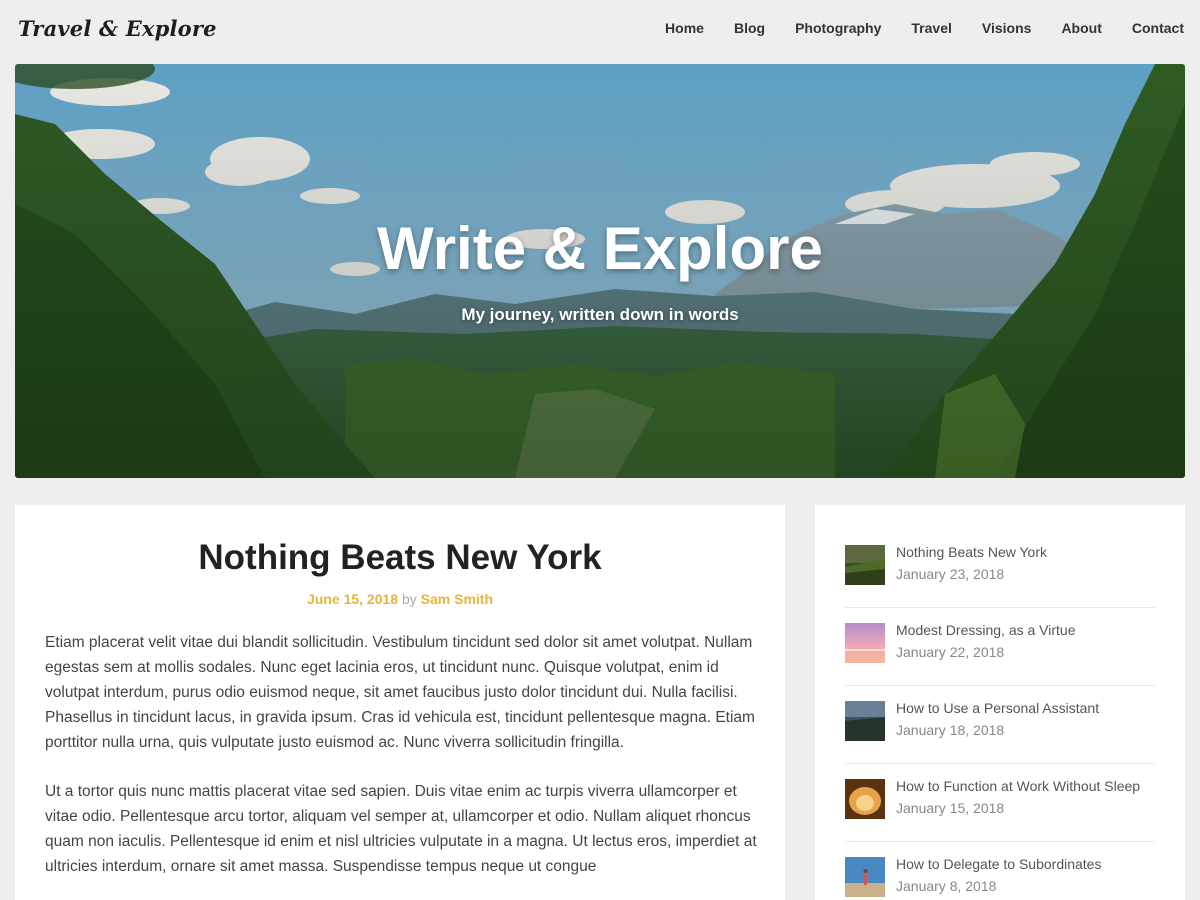  Describe the element at coordinates (1018, 786) in the screenshot. I see `recent-post-title: How to Function at Work Without Sleep` at that location.